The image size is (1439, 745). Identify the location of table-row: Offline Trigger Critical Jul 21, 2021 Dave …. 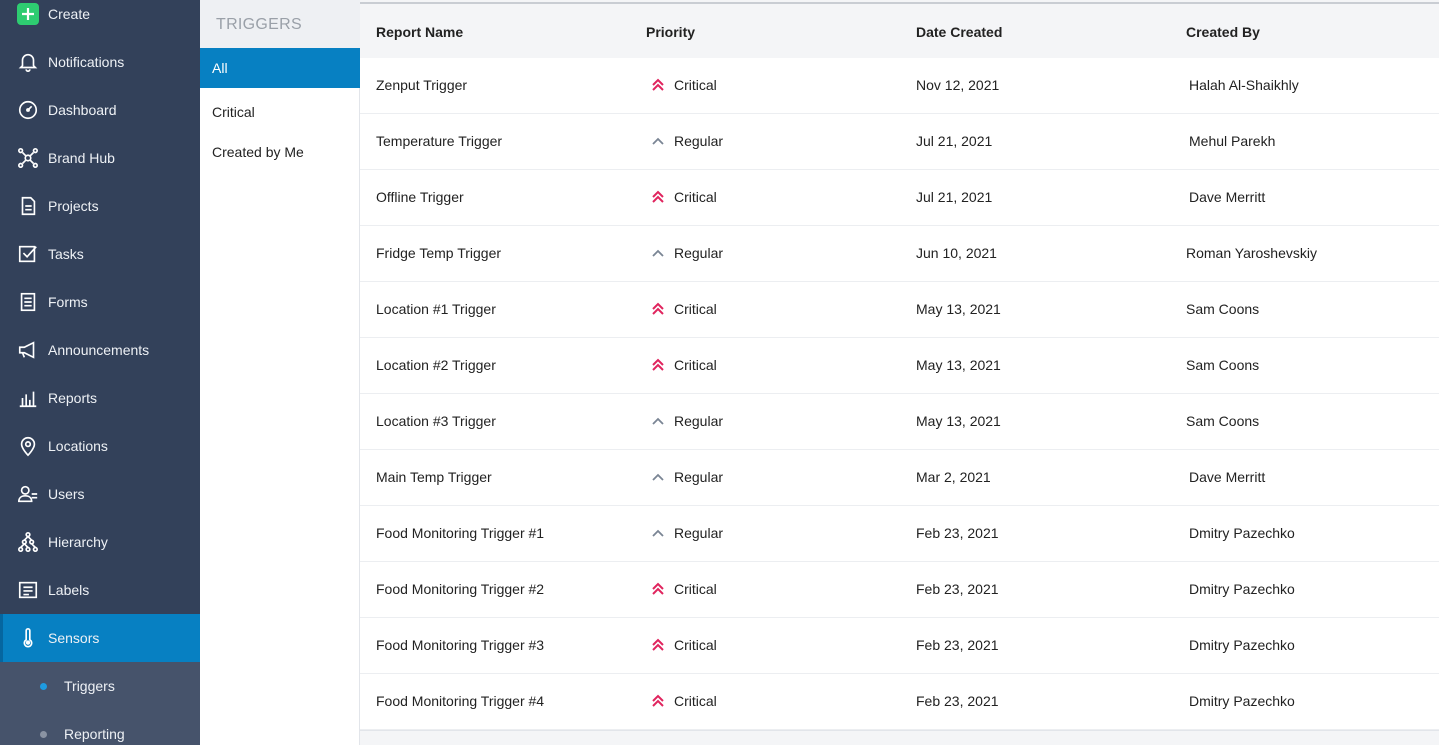
(899, 198).